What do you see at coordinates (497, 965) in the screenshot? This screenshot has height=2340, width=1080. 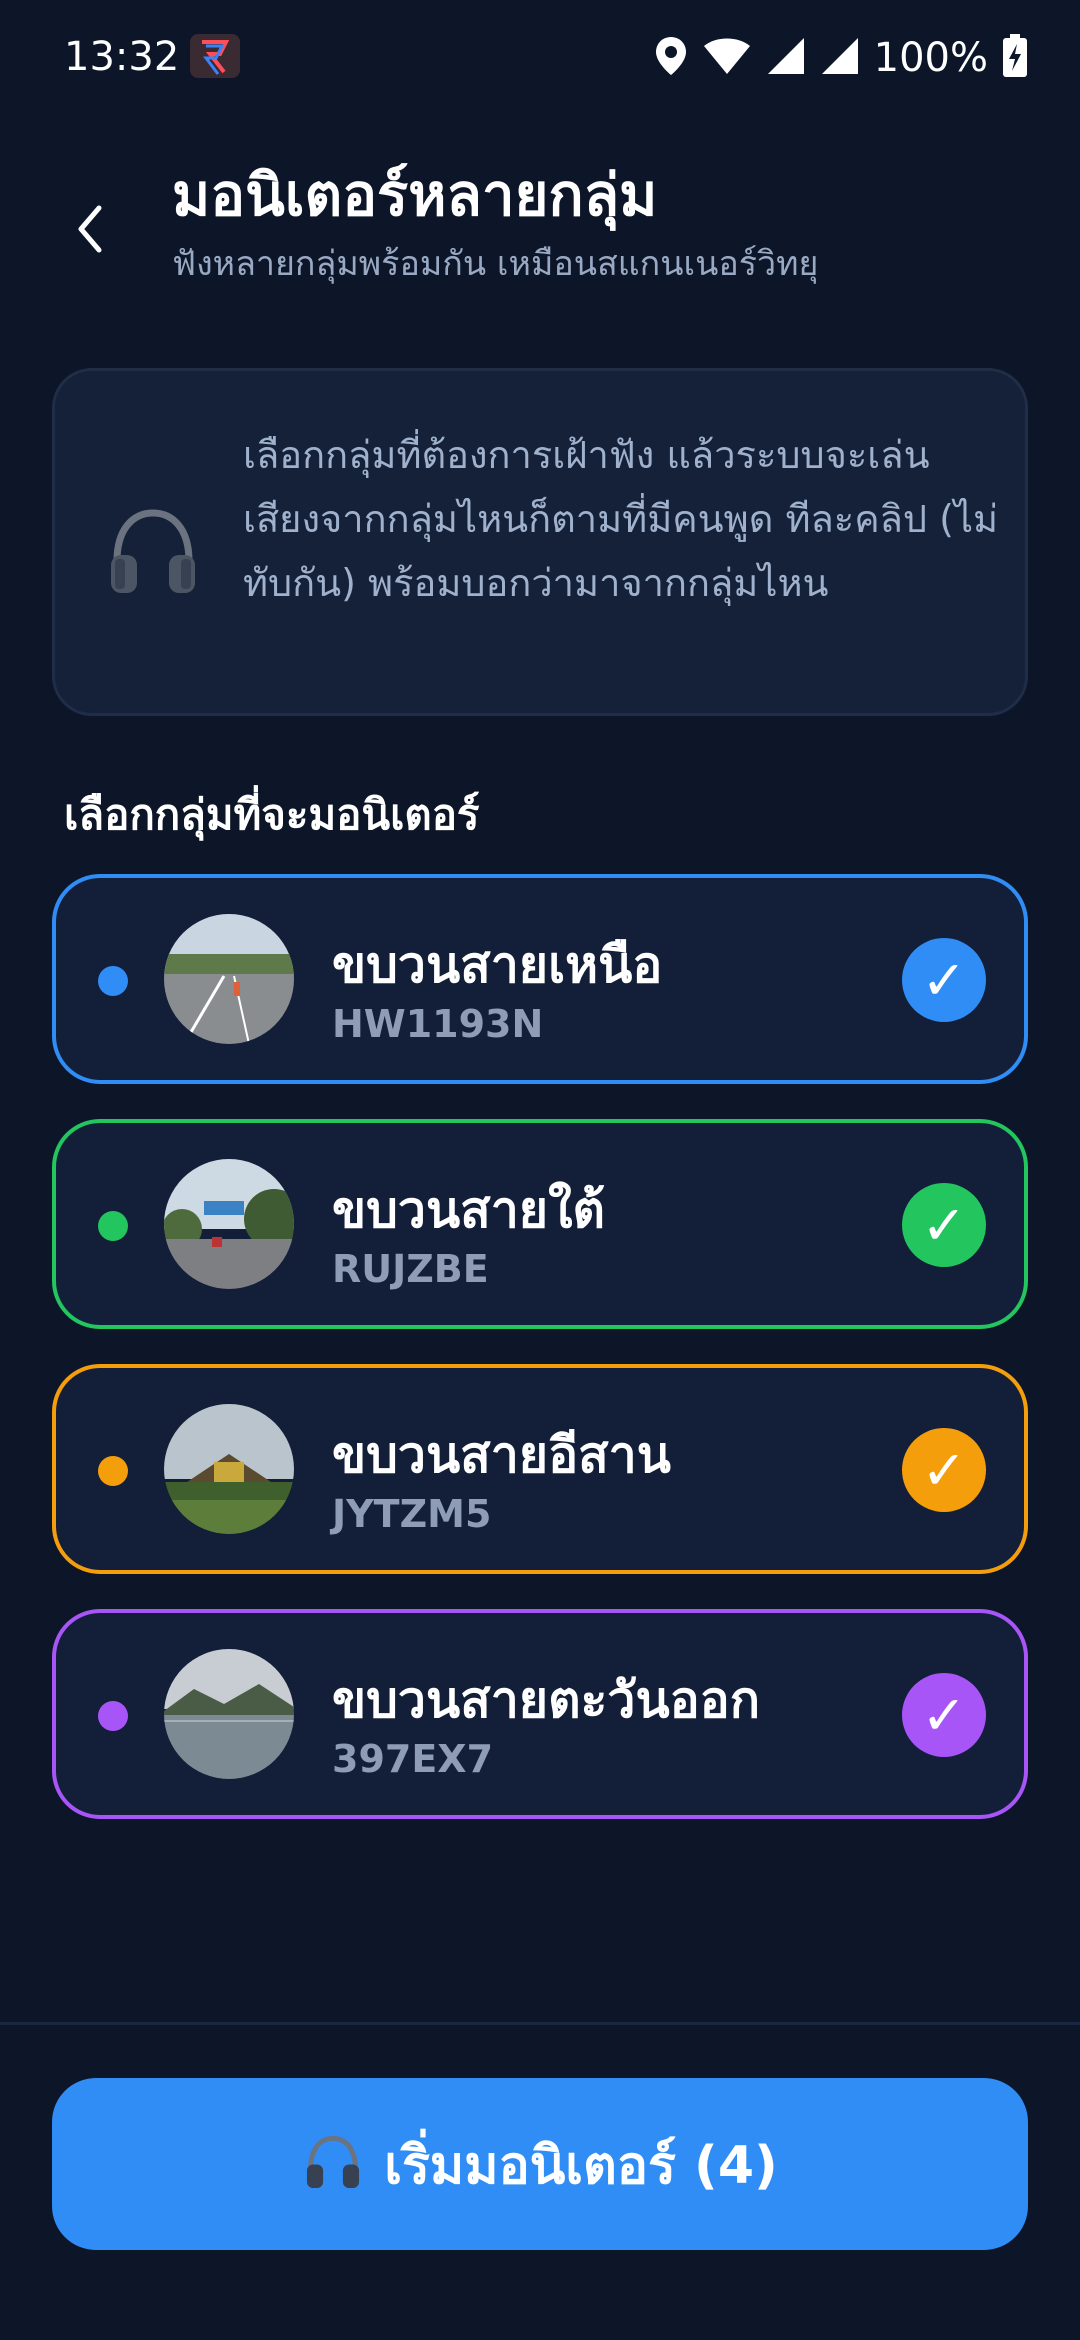 I see `group-name: ขบวนสายเหนือ` at bounding box center [497, 965].